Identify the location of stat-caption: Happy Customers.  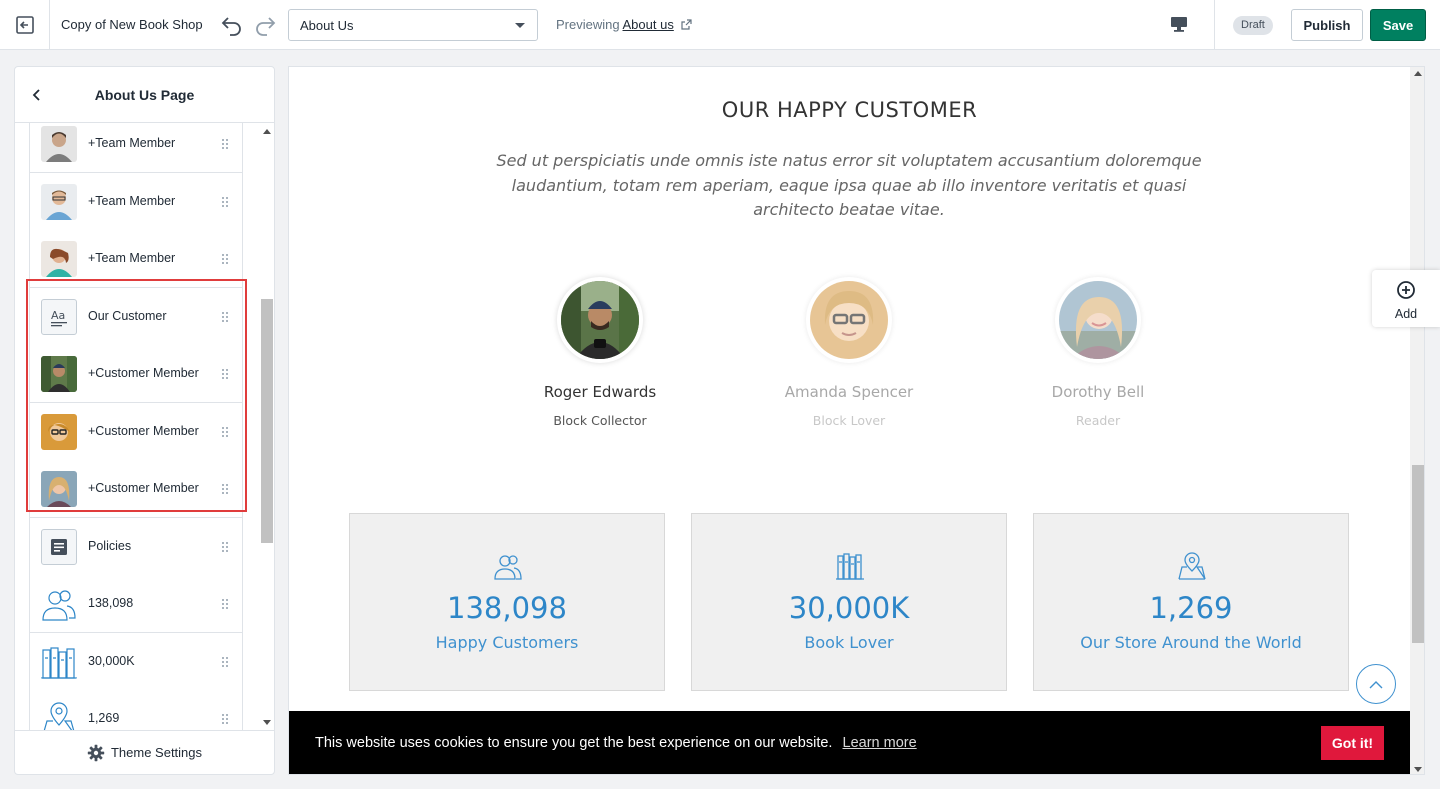
(507, 642).